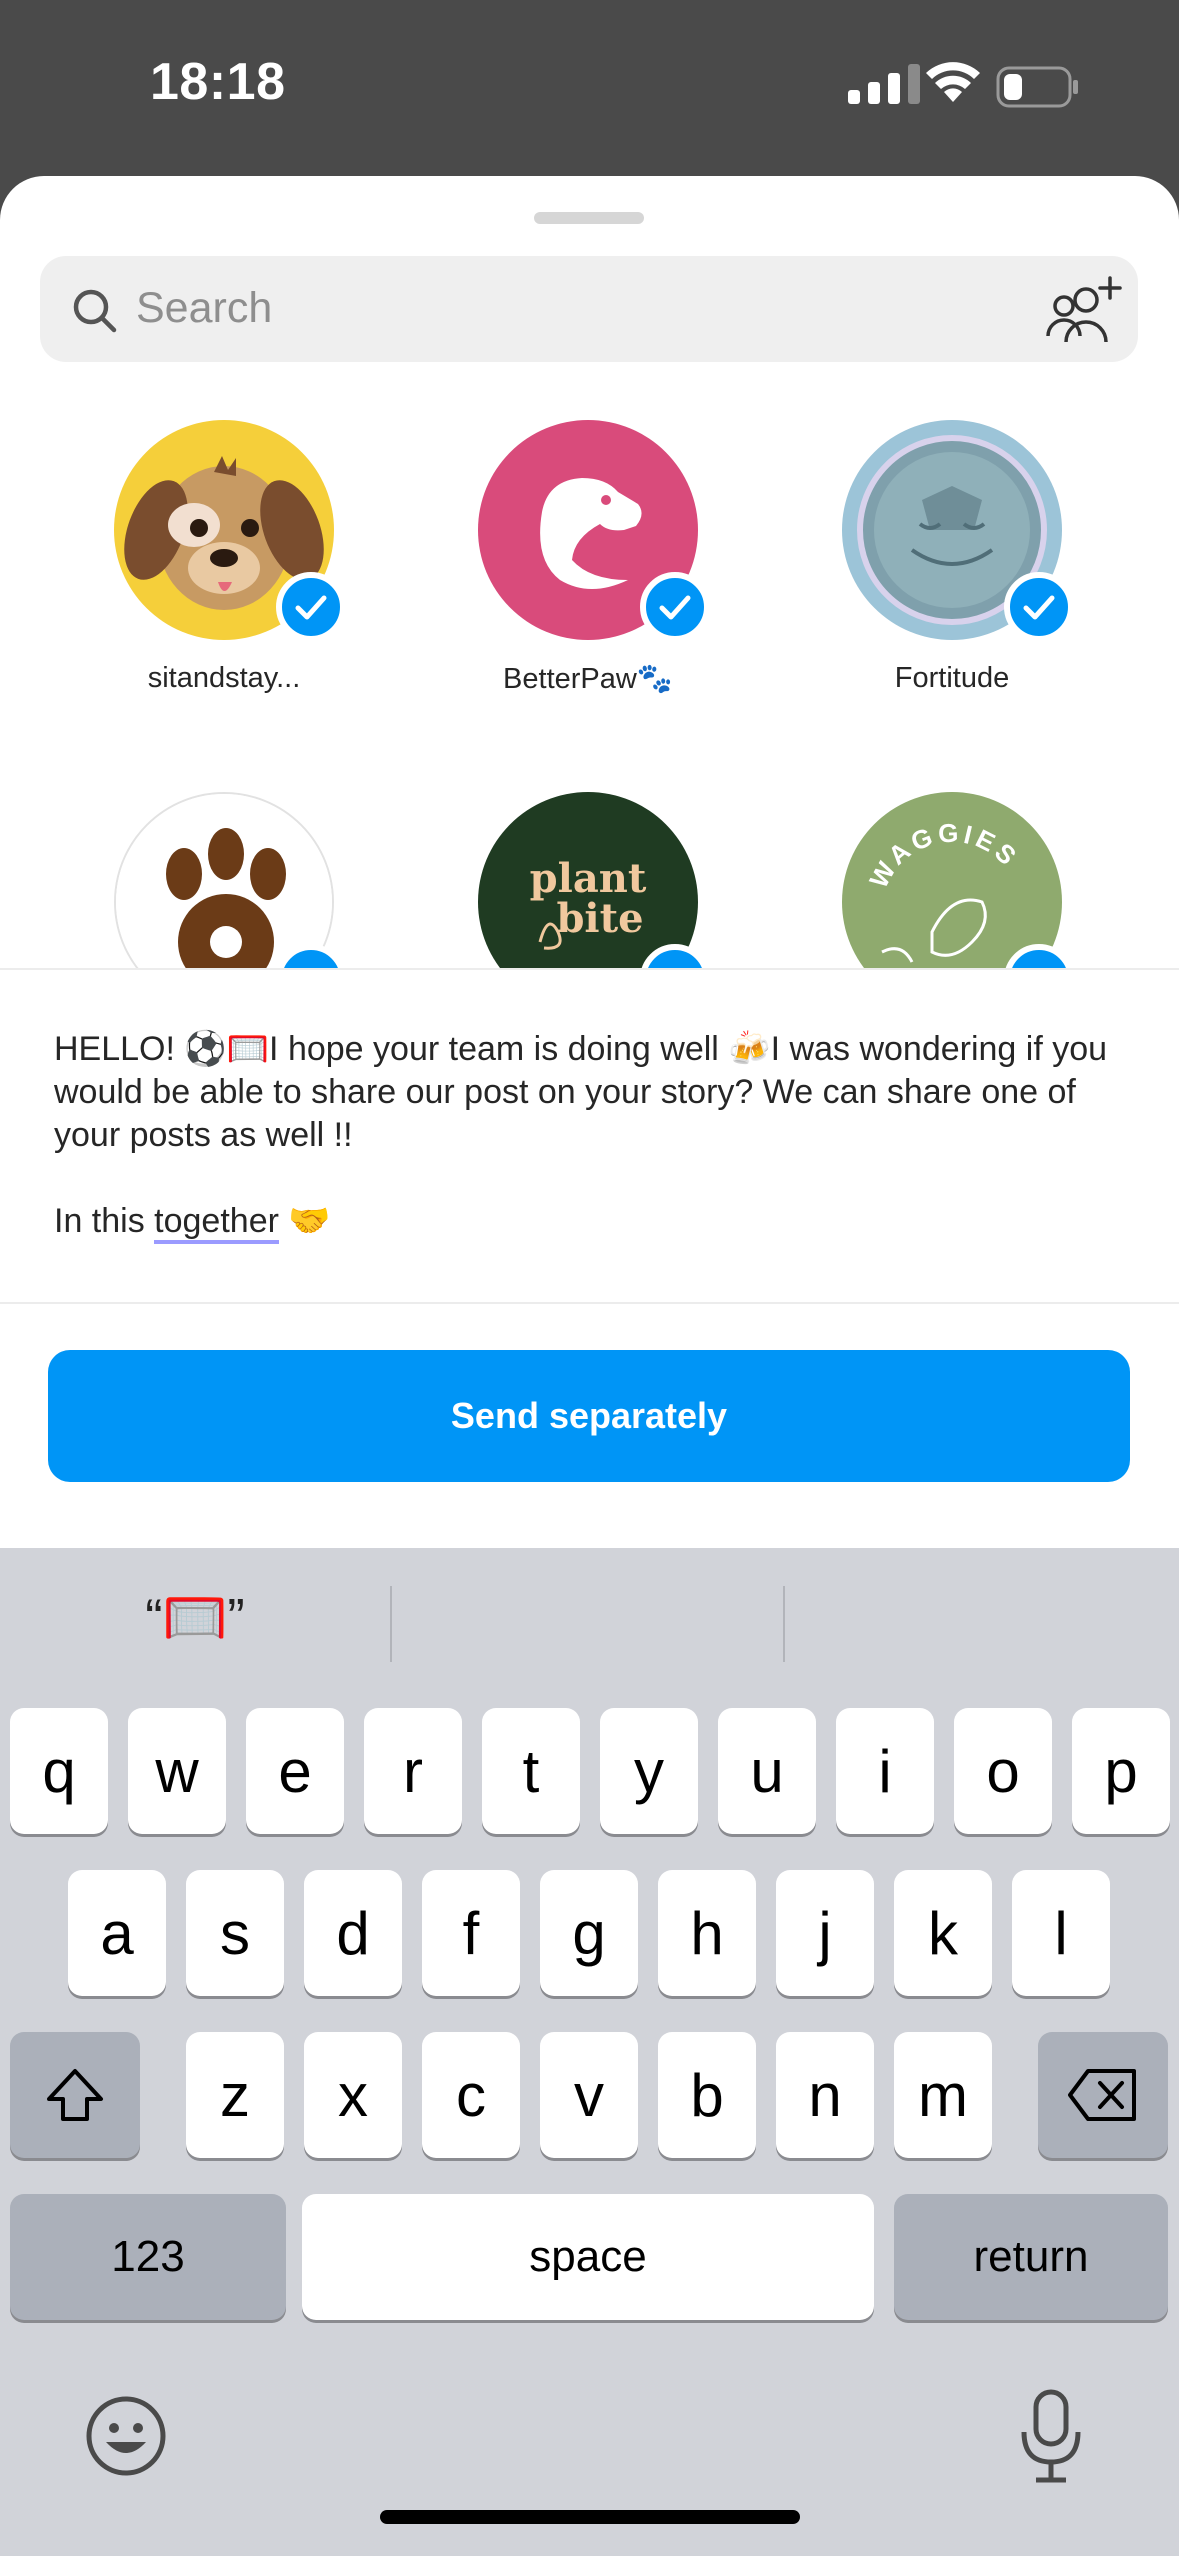  I want to click on backspace-icon, so click(1102, 2095).